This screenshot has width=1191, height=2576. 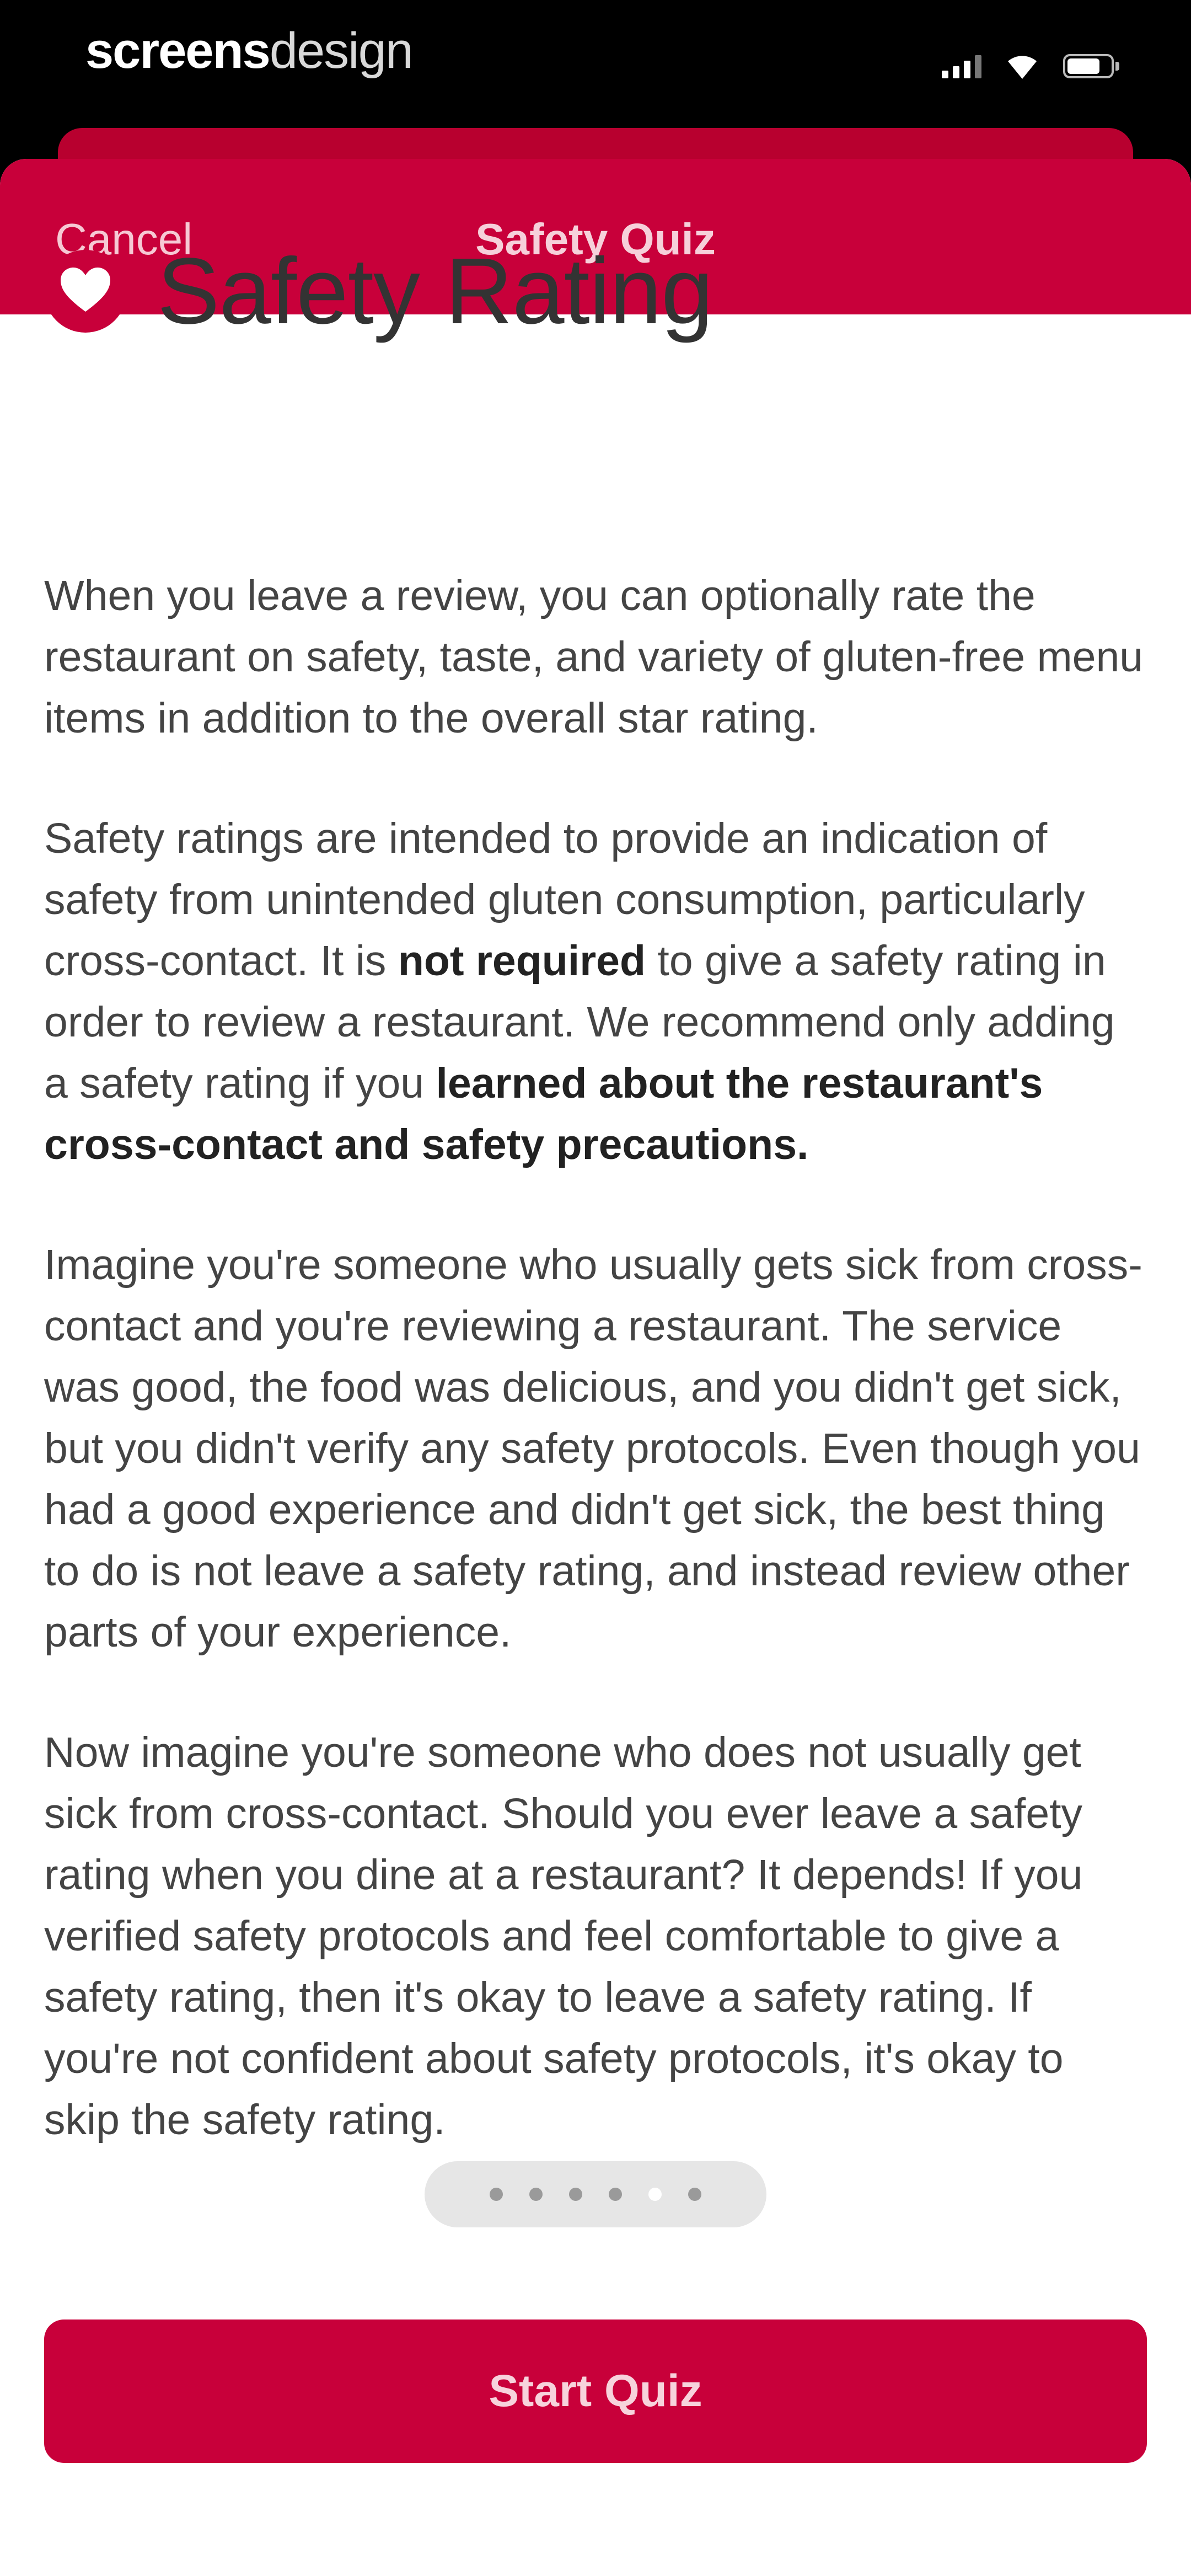 I want to click on start-quiz-button: Start Quiz, so click(x=595, y=2391).